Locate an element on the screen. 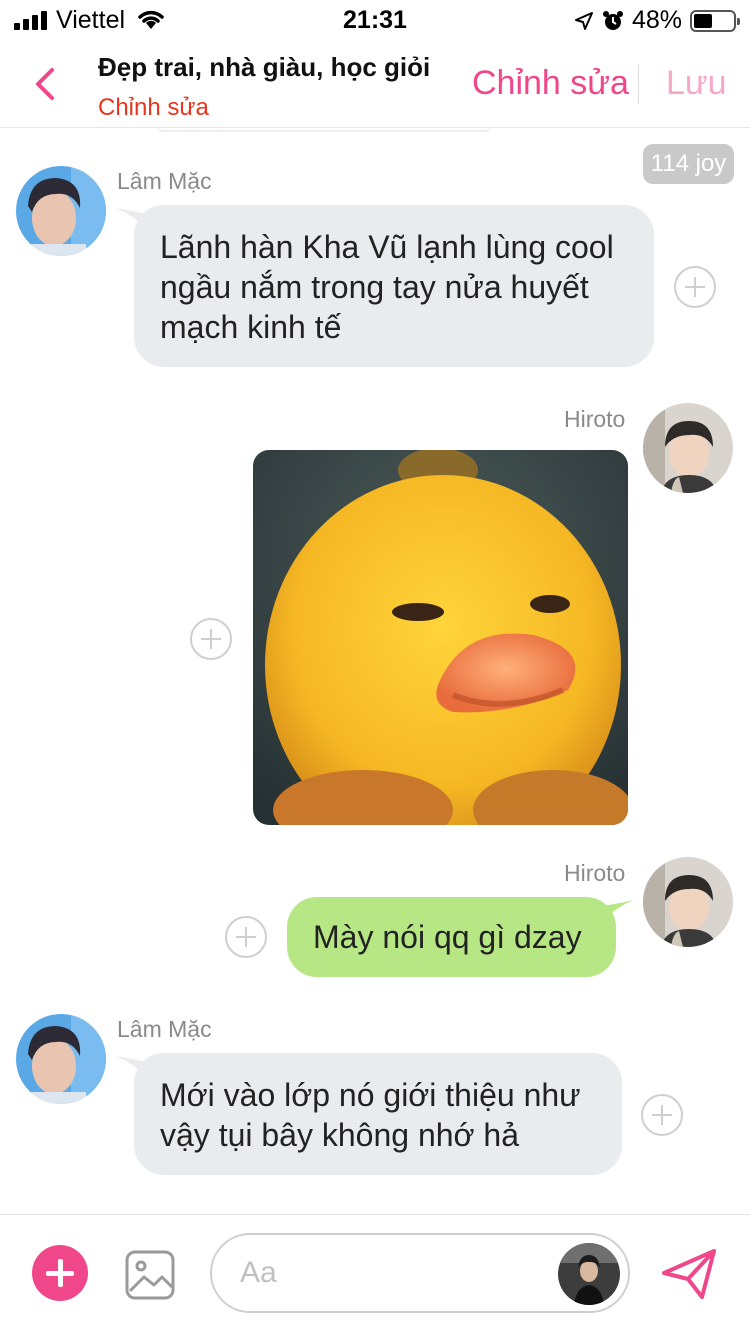 Image resolution: width=750 pixels, height=1334 pixels. joy-badge: 114 joy is located at coordinates (688, 164).